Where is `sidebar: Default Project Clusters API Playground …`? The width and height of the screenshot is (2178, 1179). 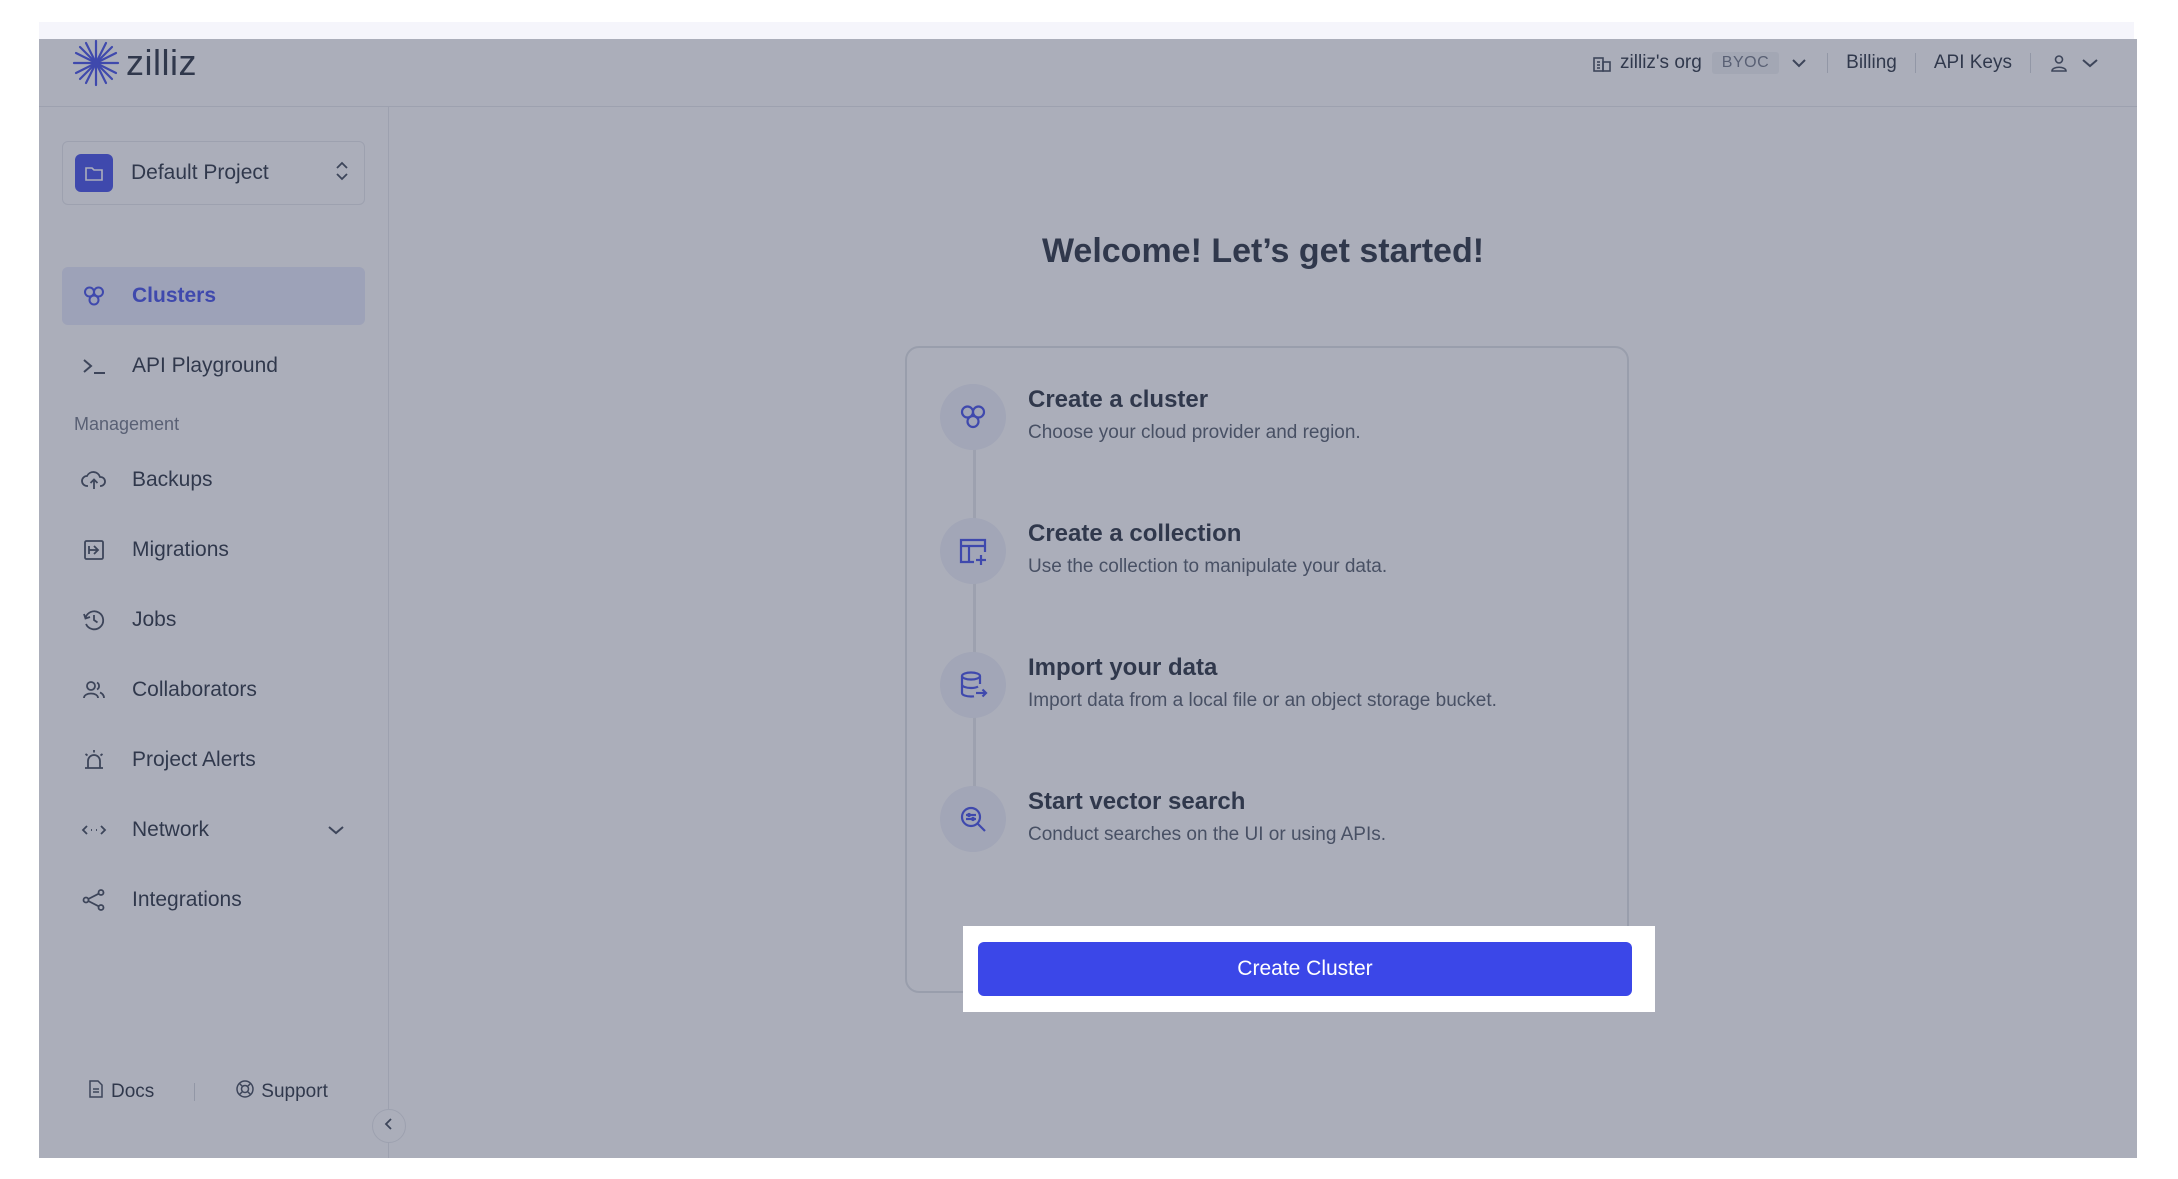
sidebar: Default Project Clusters API Playground … is located at coordinates (214, 632).